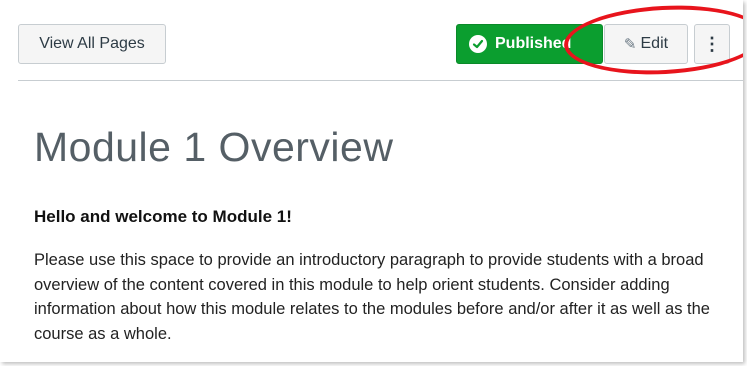 This screenshot has height=366, width=747. Describe the element at coordinates (630, 44) in the screenshot. I see `pencil-icon: ✎` at that location.